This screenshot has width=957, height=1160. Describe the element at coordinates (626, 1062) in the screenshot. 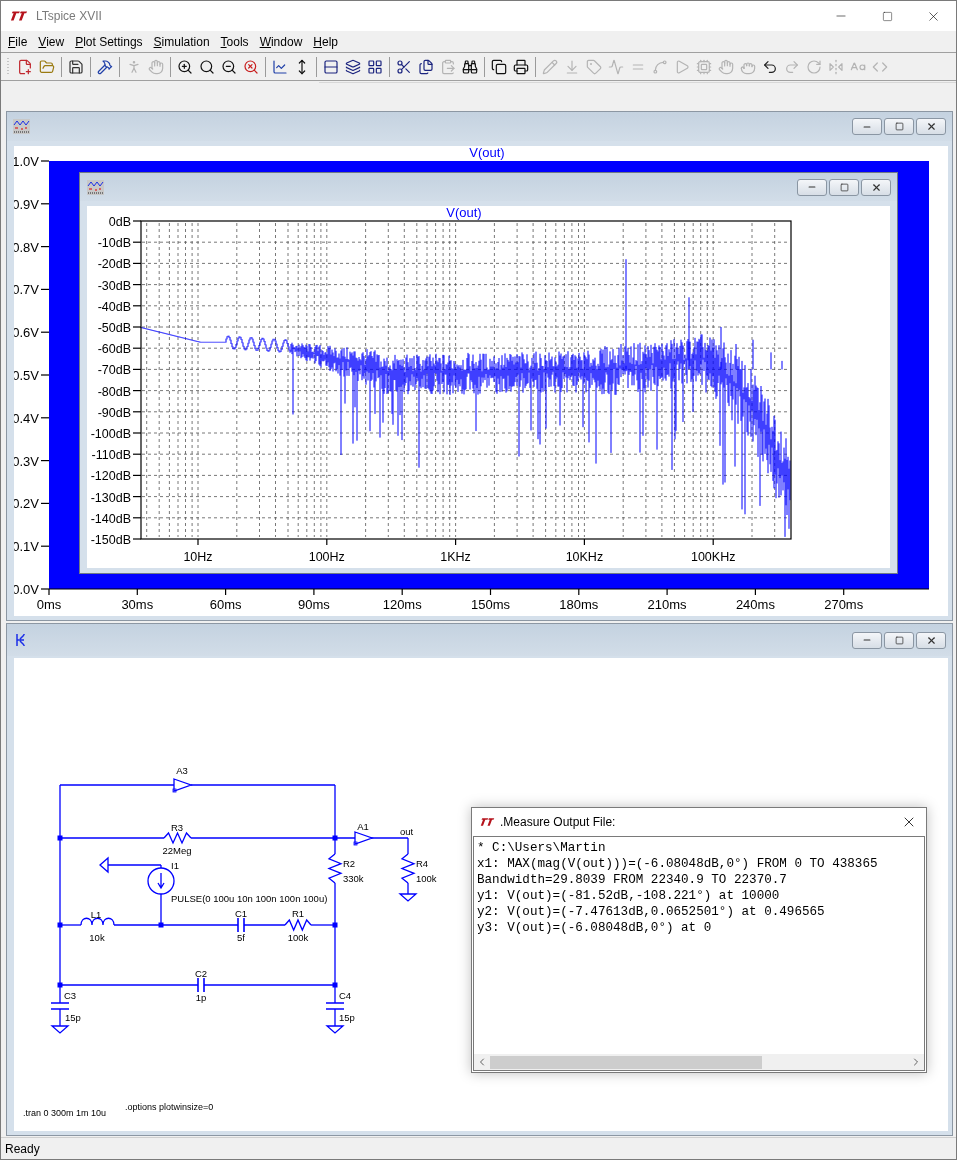

I see `scrollbar-thumb` at that location.